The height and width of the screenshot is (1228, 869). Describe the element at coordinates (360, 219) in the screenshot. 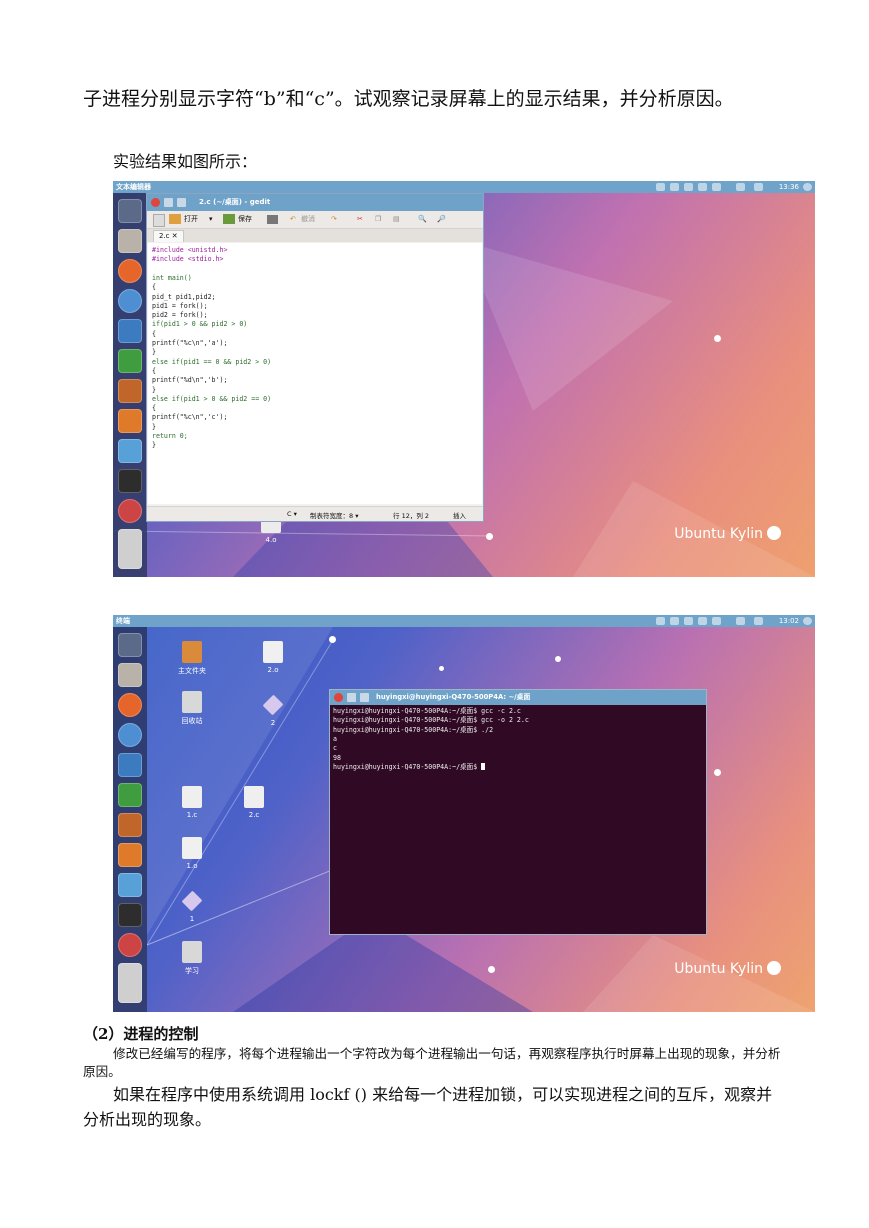

I see `cut-icon: ✂` at that location.